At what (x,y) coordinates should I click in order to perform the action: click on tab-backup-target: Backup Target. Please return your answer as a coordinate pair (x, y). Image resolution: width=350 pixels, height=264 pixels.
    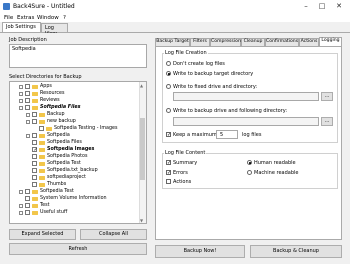
    Looking at the image, I should click on (172, 42).